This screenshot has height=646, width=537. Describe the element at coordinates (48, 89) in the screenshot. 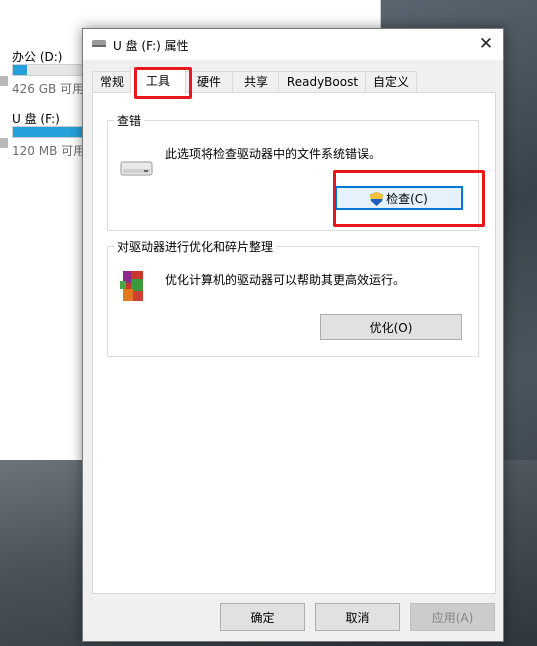

I see `drive-free-space: 426 GB 可用` at that location.